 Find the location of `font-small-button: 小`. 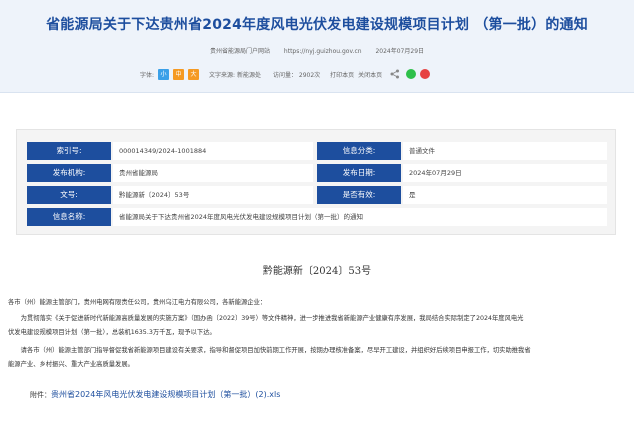

font-small-button: 小 is located at coordinates (164, 74).